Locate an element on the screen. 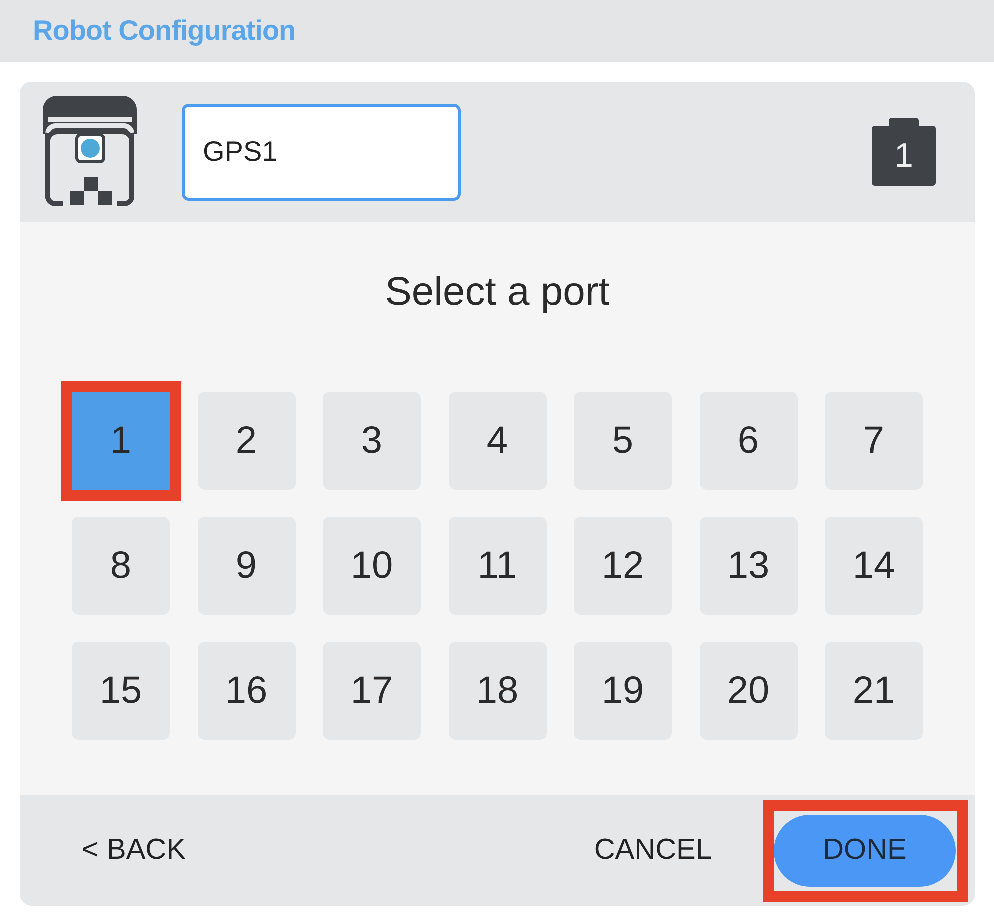 The height and width of the screenshot is (924, 994). window-title: Robot Configuration is located at coordinates (164, 31).